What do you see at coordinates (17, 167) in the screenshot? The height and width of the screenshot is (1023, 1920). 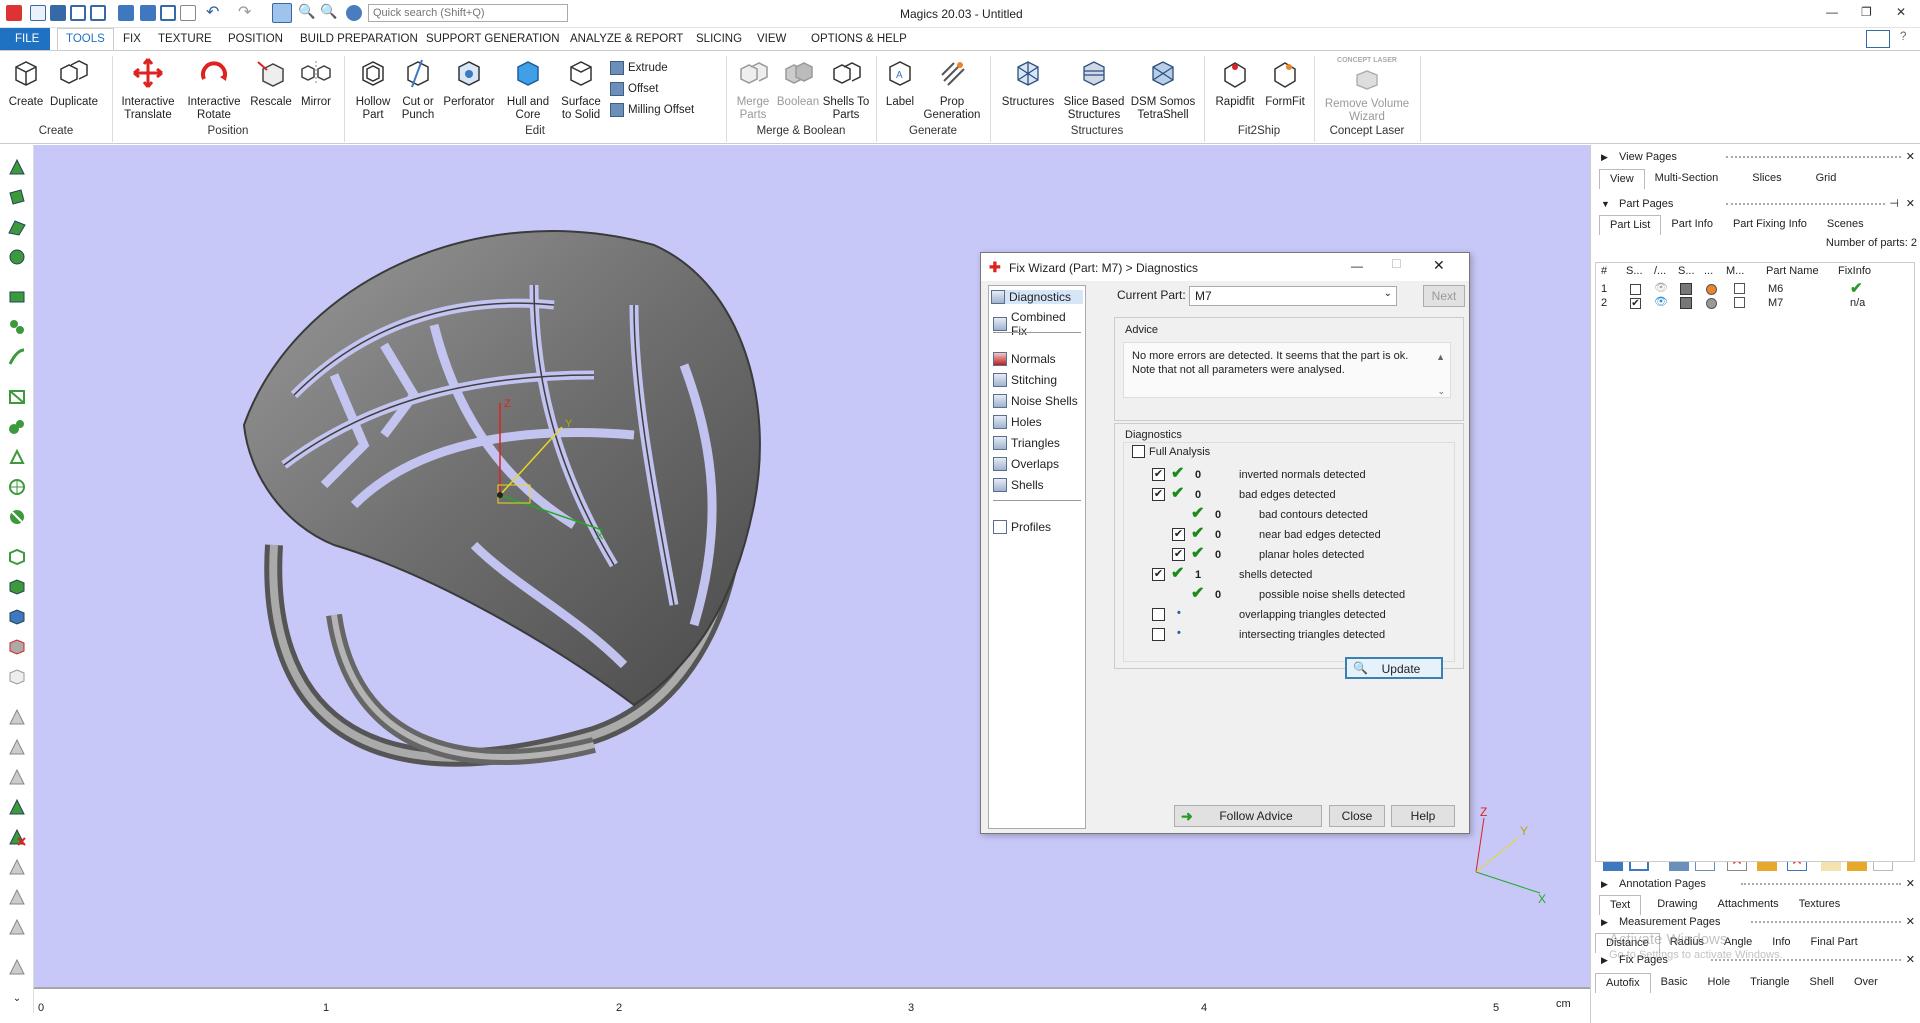 I see `select-triangle-icon` at bounding box center [17, 167].